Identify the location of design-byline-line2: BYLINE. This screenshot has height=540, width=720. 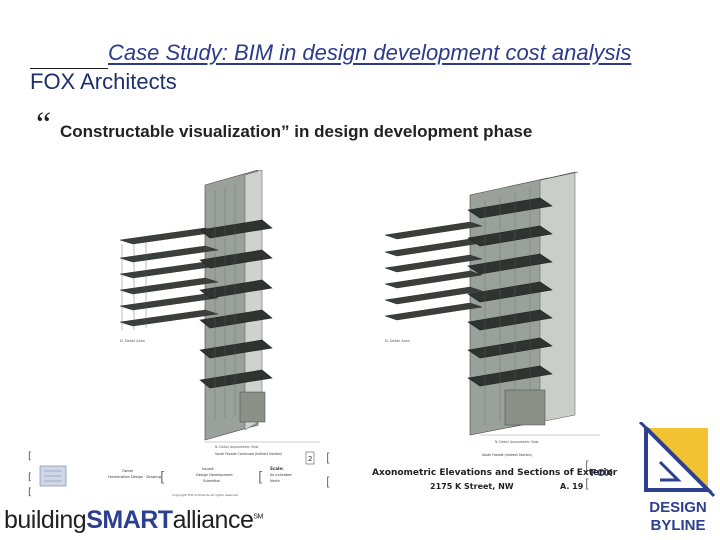
(677, 525).